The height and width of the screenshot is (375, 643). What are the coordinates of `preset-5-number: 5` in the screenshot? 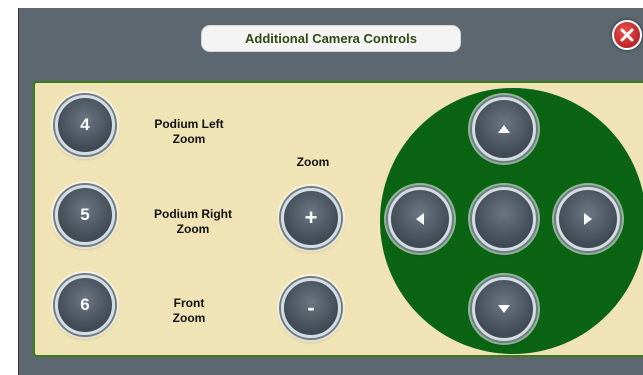 It's located at (85, 214).